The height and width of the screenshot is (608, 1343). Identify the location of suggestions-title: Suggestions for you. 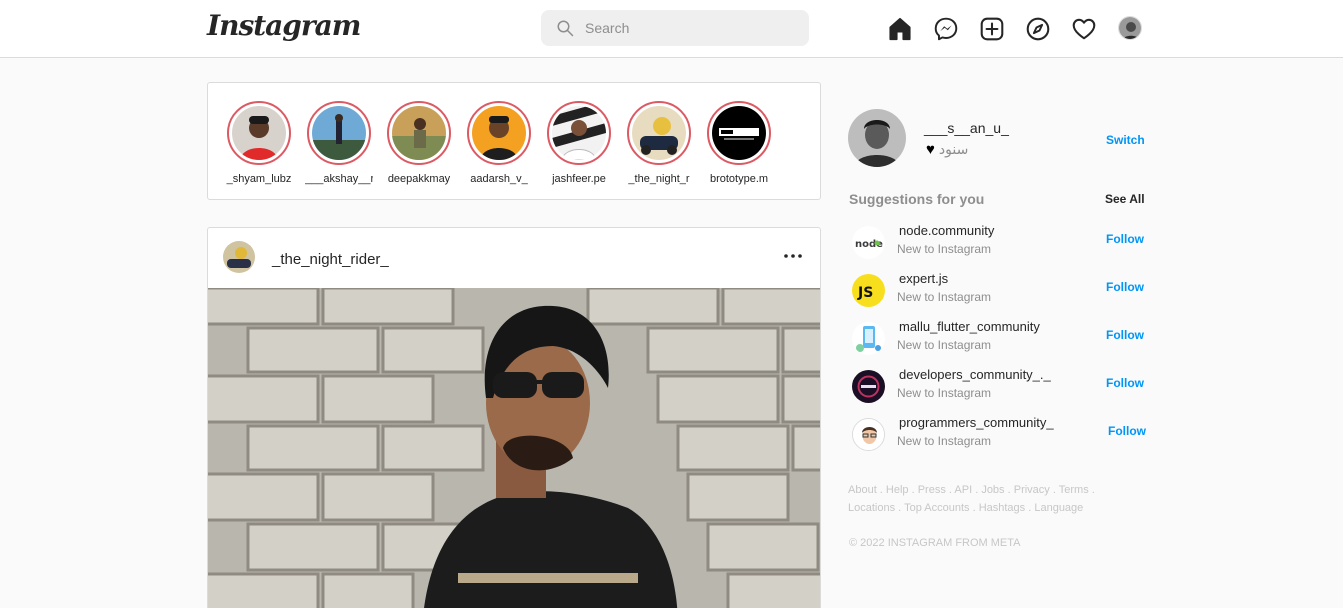
(917, 199).